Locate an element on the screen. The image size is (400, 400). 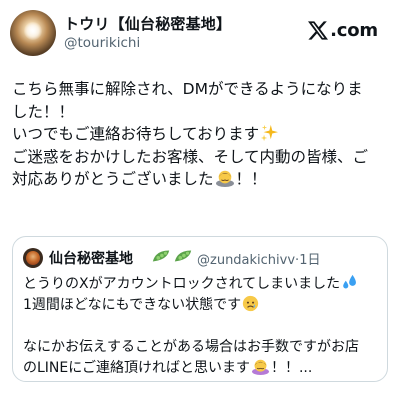
sweat-droplets-icon is located at coordinates (350, 281).